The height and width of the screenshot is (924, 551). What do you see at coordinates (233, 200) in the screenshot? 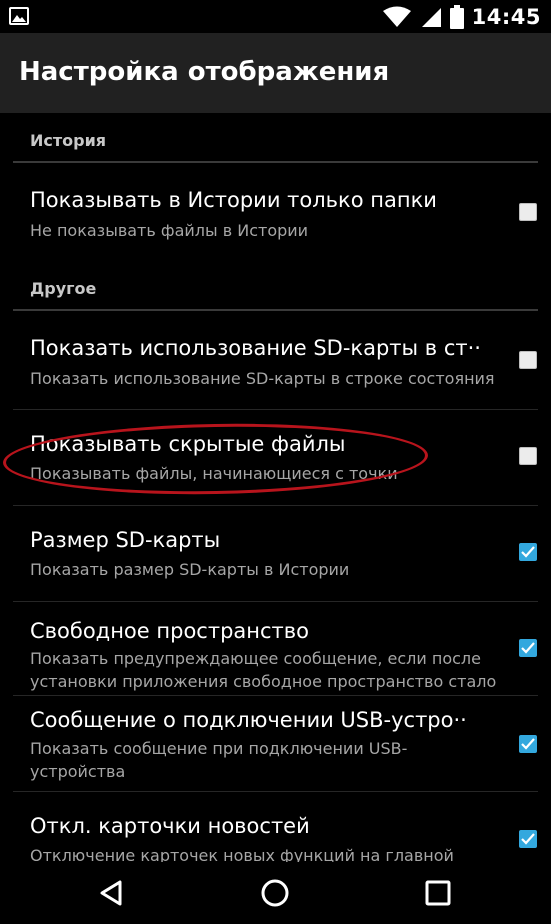
I see `setting-title: Показывать в Истории только папки` at bounding box center [233, 200].